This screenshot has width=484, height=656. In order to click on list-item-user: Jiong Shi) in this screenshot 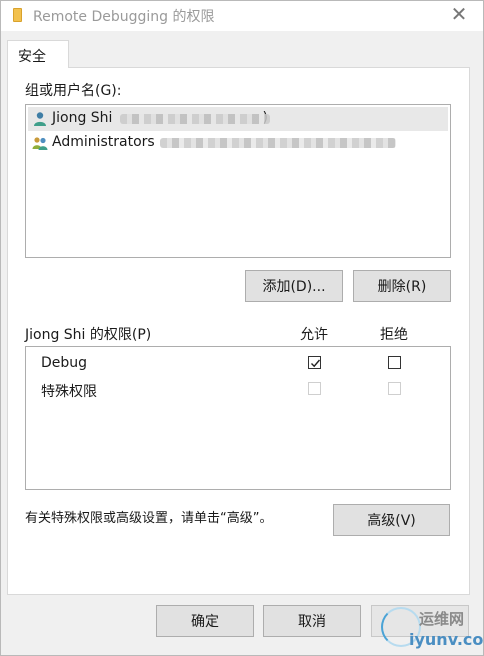, I will do `click(238, 119)`.